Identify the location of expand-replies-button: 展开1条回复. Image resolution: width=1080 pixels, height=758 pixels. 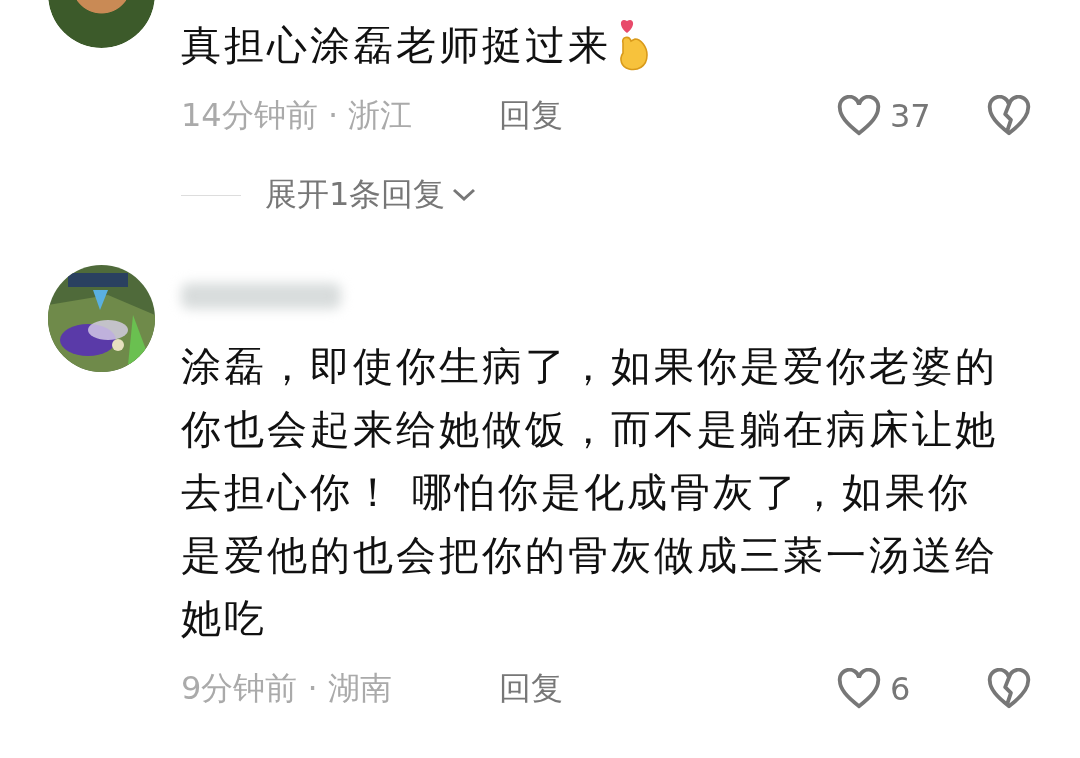
(371, 195).